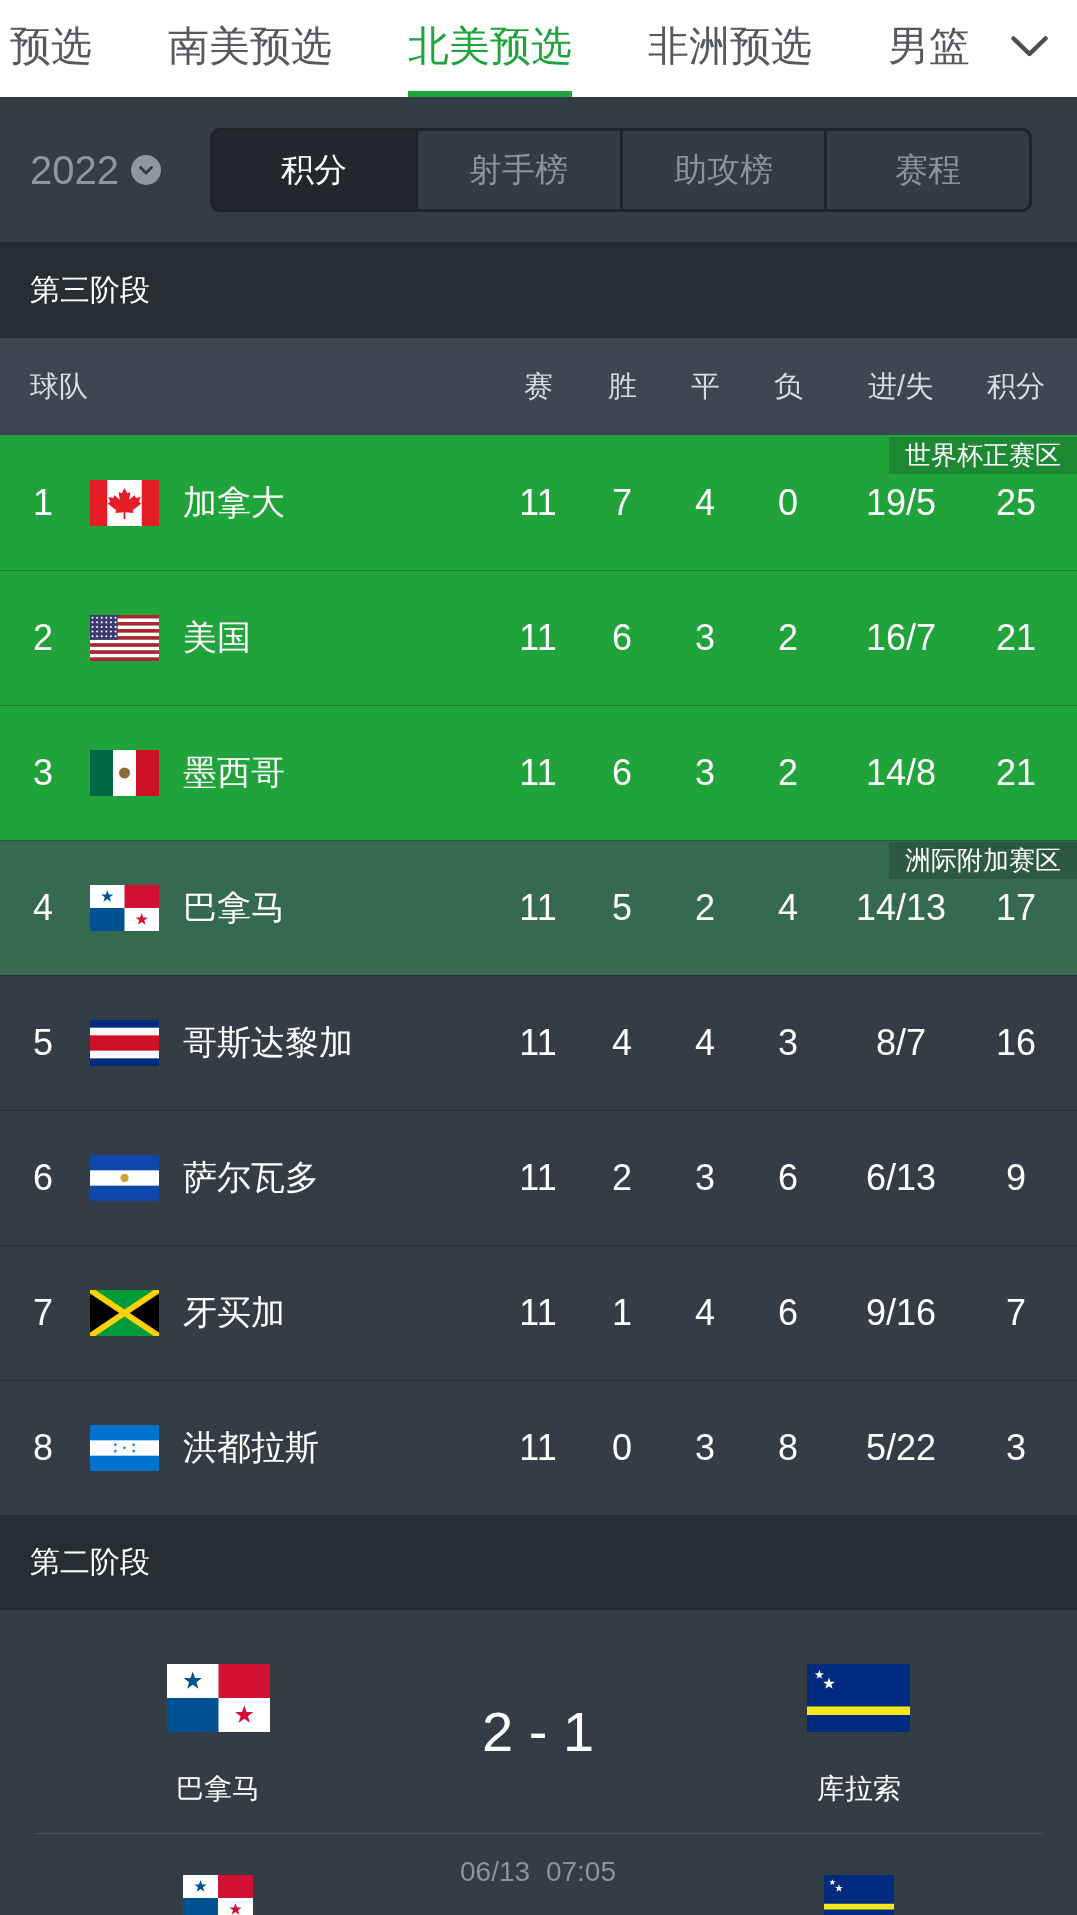  I want to click on zone-label: 世界杯正赛区, so click(983, 455).